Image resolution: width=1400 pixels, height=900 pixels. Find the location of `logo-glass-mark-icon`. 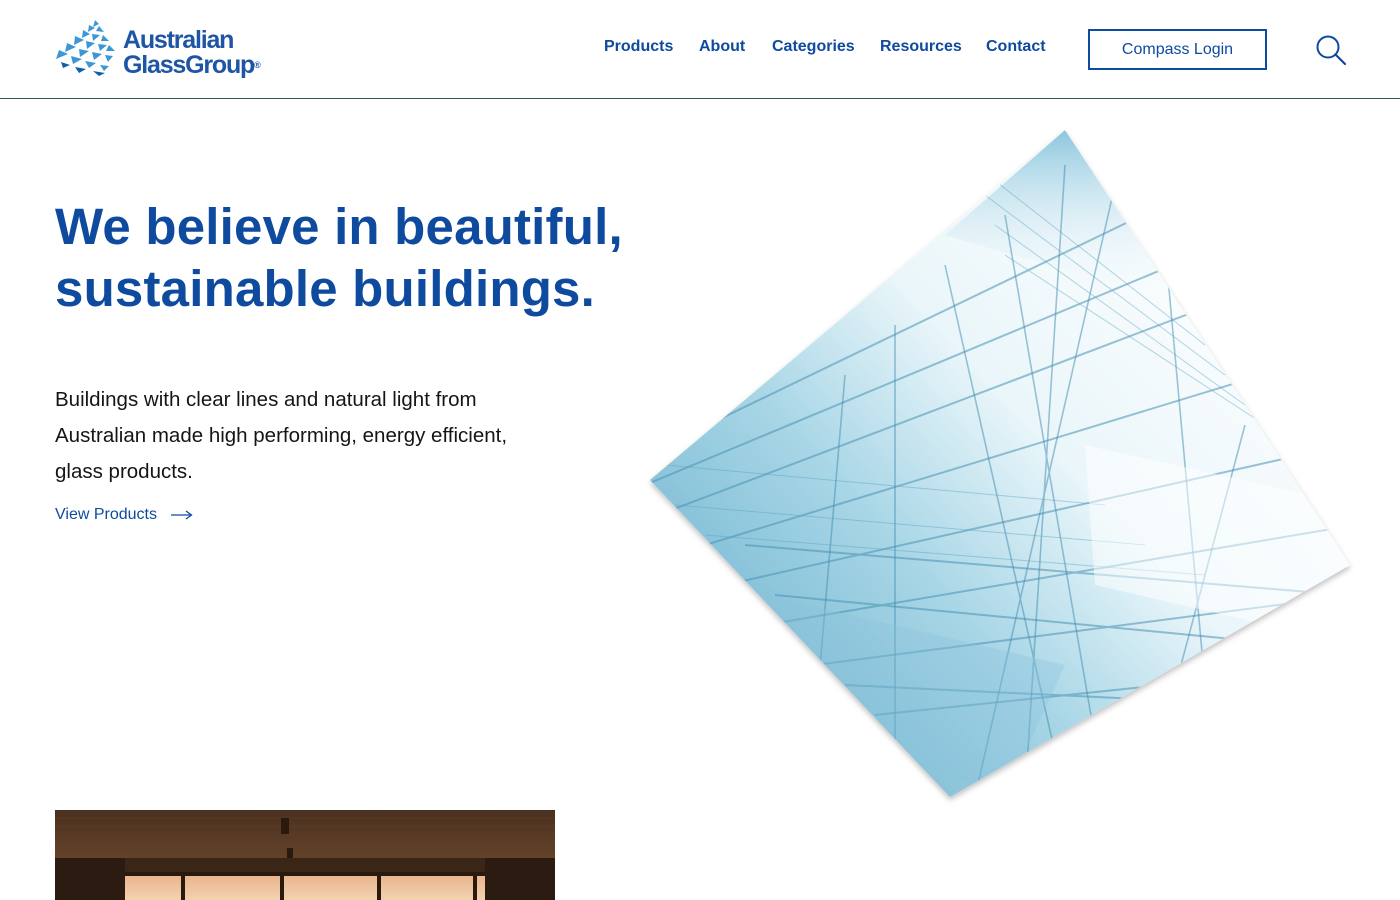

logo-glass-mark-icon is located at coordinates (85, 48).